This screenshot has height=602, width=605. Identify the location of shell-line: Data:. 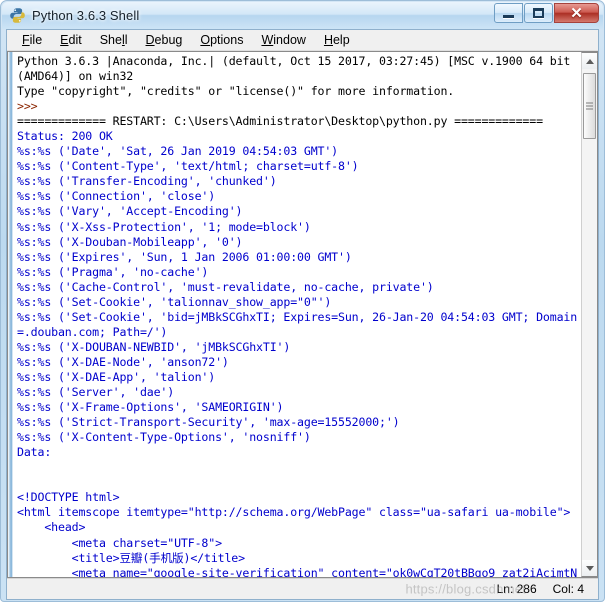
(34, 452).